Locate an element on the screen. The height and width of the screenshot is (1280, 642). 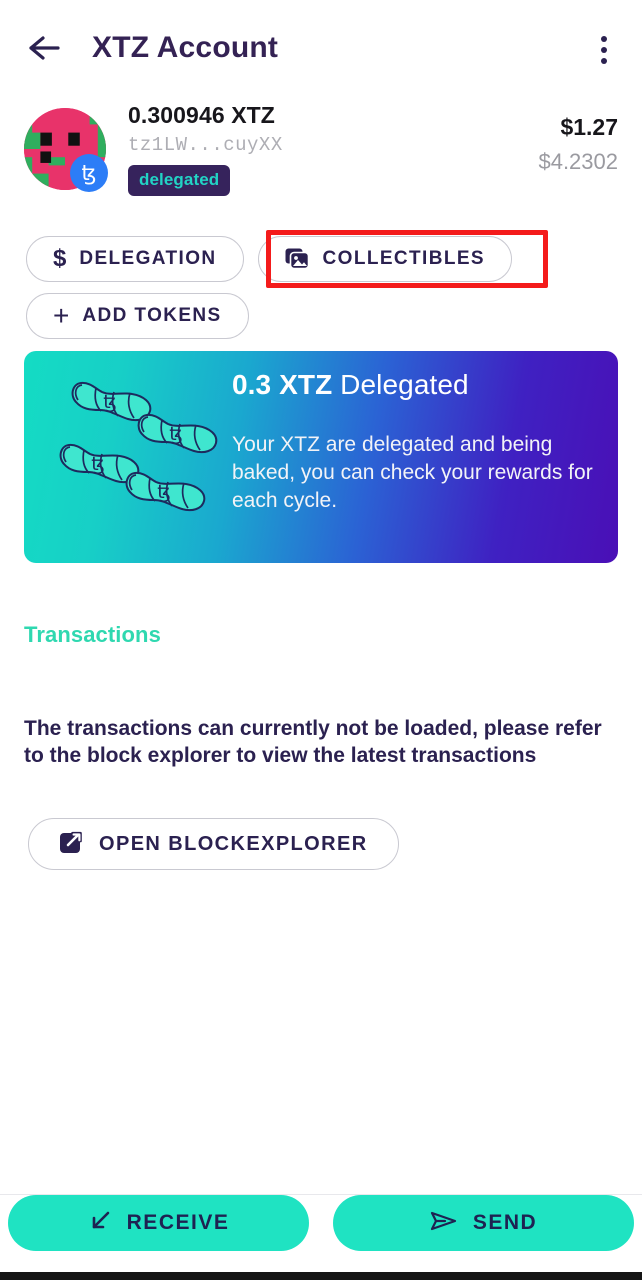
send-icon is located at coordinates (444, 1223).